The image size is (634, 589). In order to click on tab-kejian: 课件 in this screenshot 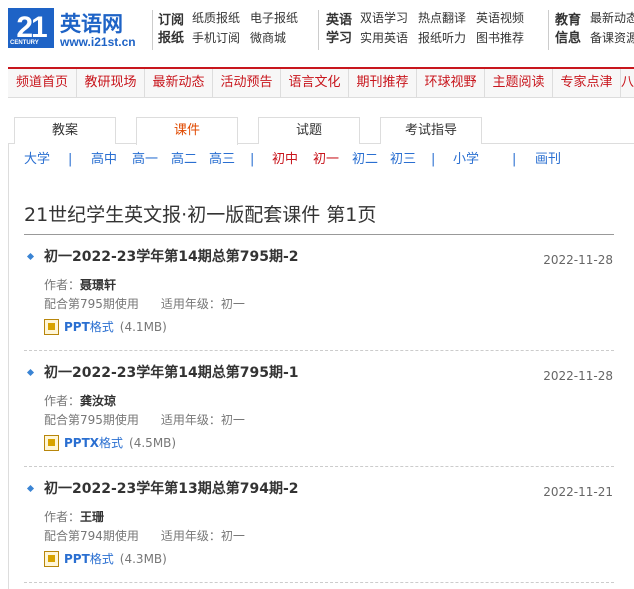, I will do `click(187, 131)`.